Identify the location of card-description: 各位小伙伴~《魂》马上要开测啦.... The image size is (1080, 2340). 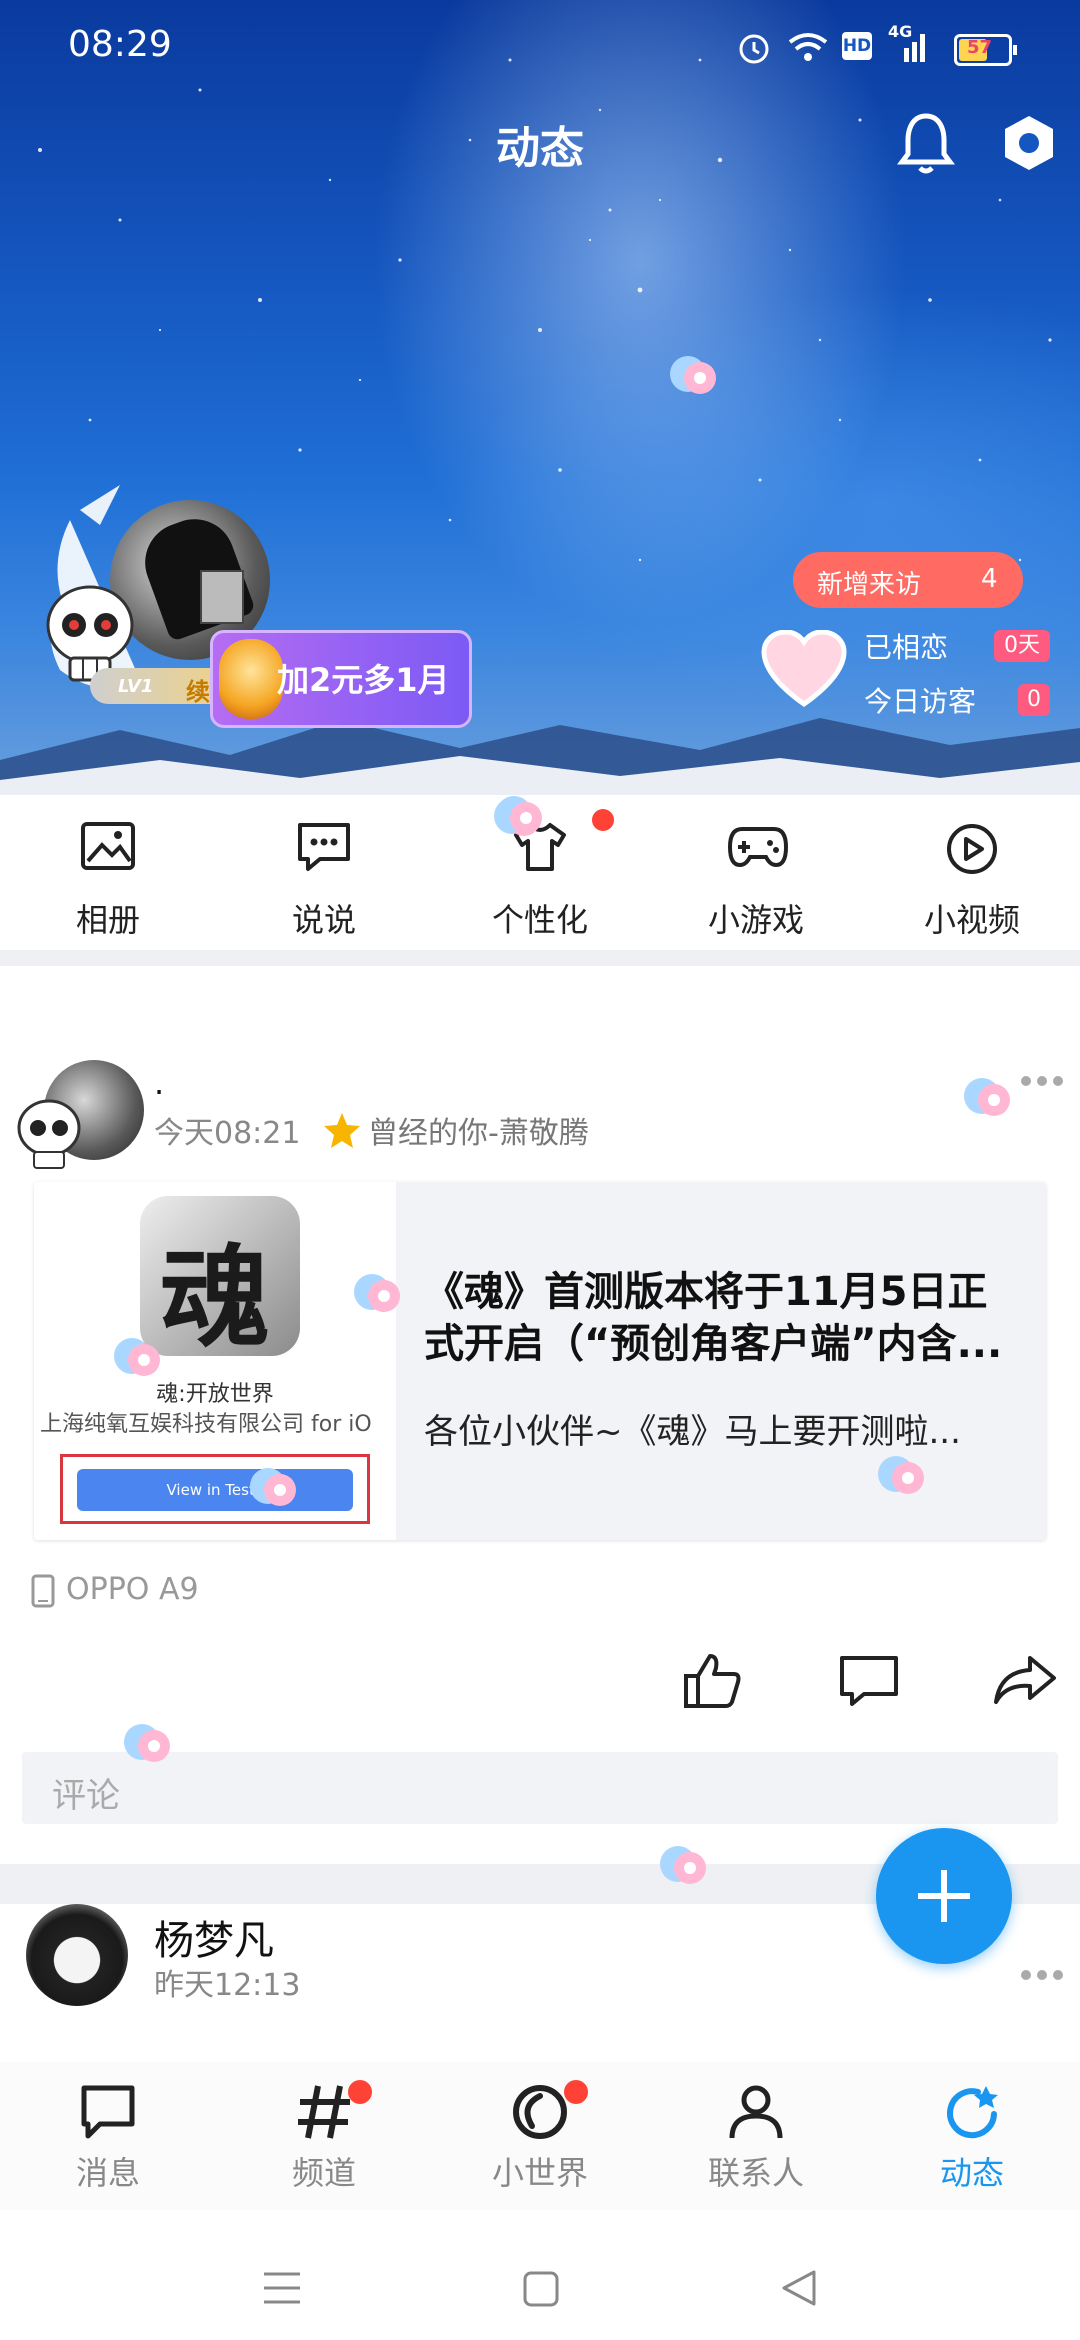
(692, 1432).